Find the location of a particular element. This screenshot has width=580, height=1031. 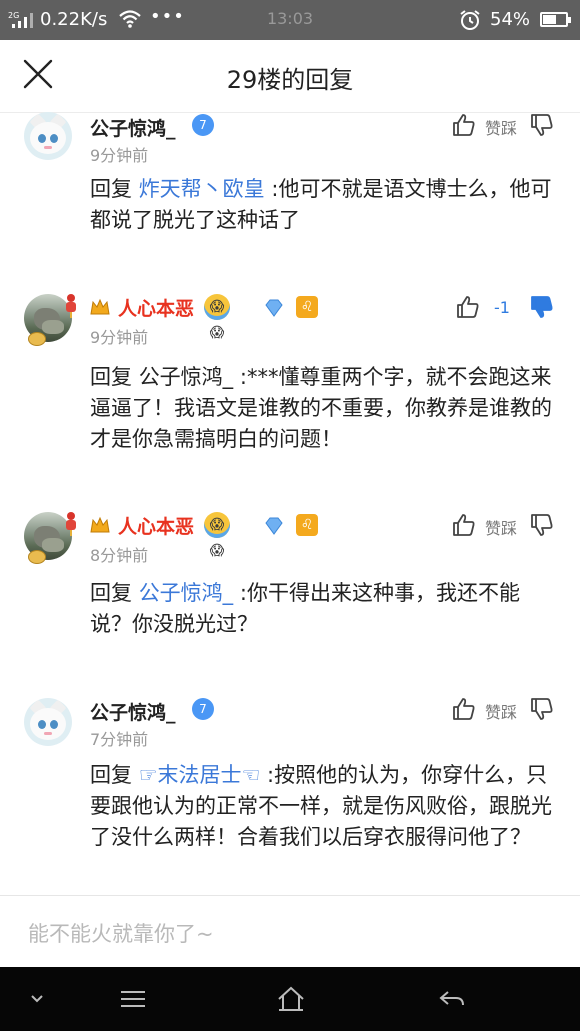

timestamp: 8分钟前 is located at coordinates (119, 555).